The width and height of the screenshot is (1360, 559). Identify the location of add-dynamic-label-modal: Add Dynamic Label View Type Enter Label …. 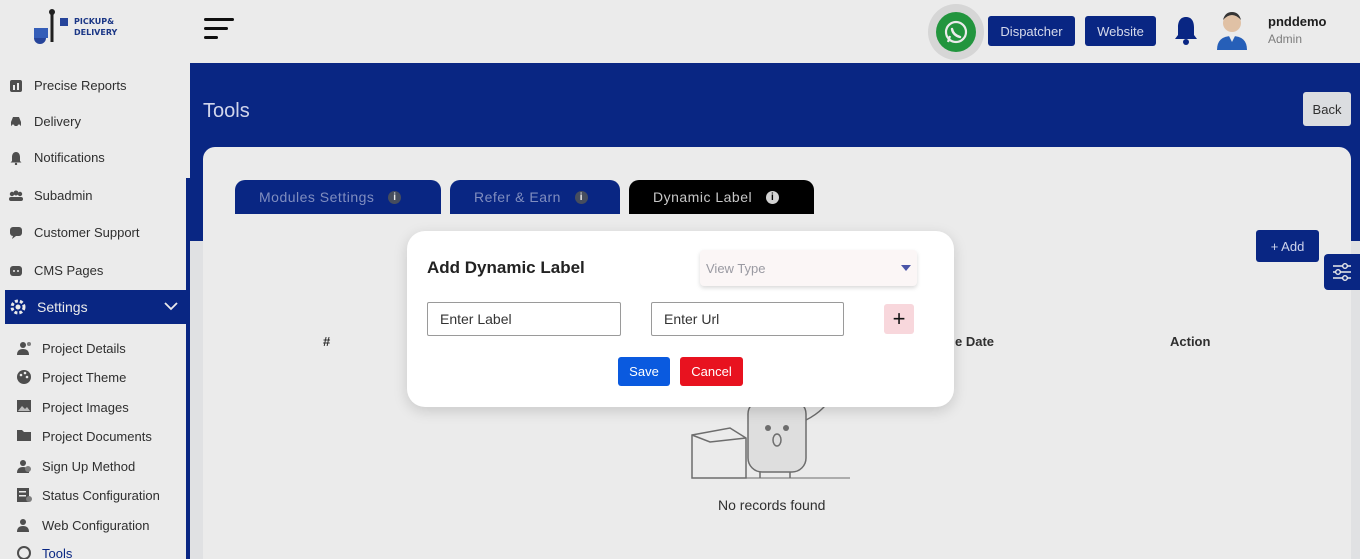
(680, 319).